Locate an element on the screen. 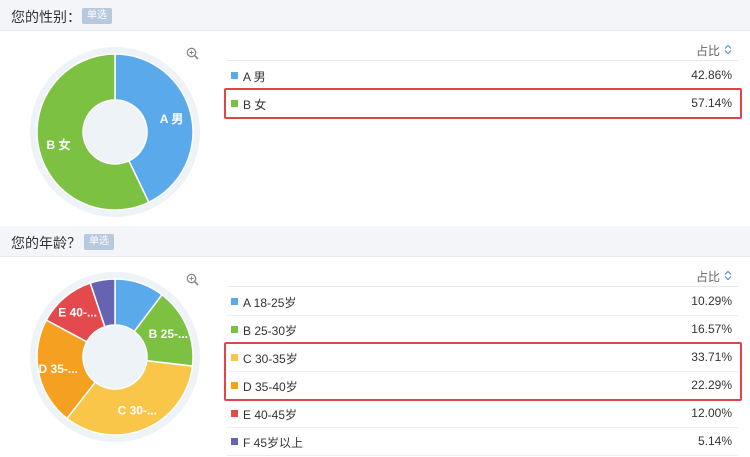 The image size is (750, 457). option-row: A 18-25岁 10.29% is located at coordinates (482, 302).